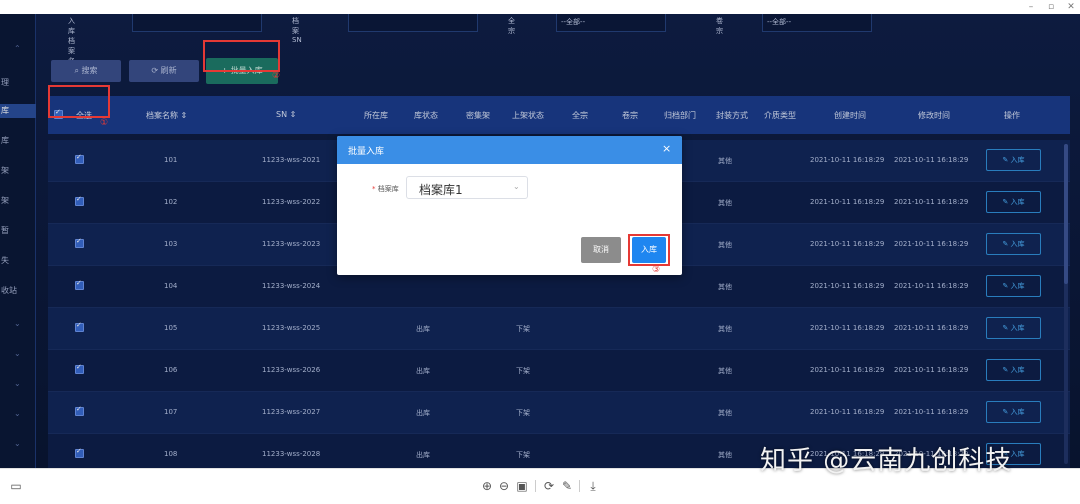 This screenshot has height=504, width=1080. What do you see at coordinates (1070, 7) in the screenshot?
I see `close-window-button: ✕` at bounding box center [1070, 7].